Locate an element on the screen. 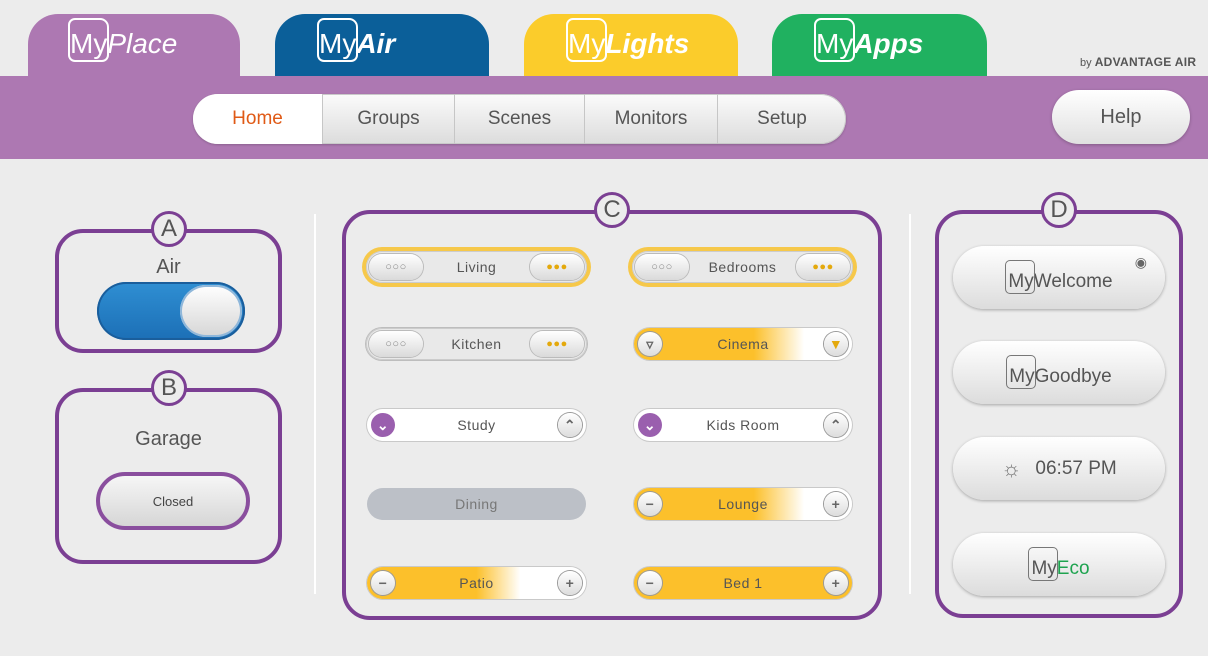 This screenshot has width=1208, height=656. light-lounge-label: Lounge is located at coordinates (743, 504).